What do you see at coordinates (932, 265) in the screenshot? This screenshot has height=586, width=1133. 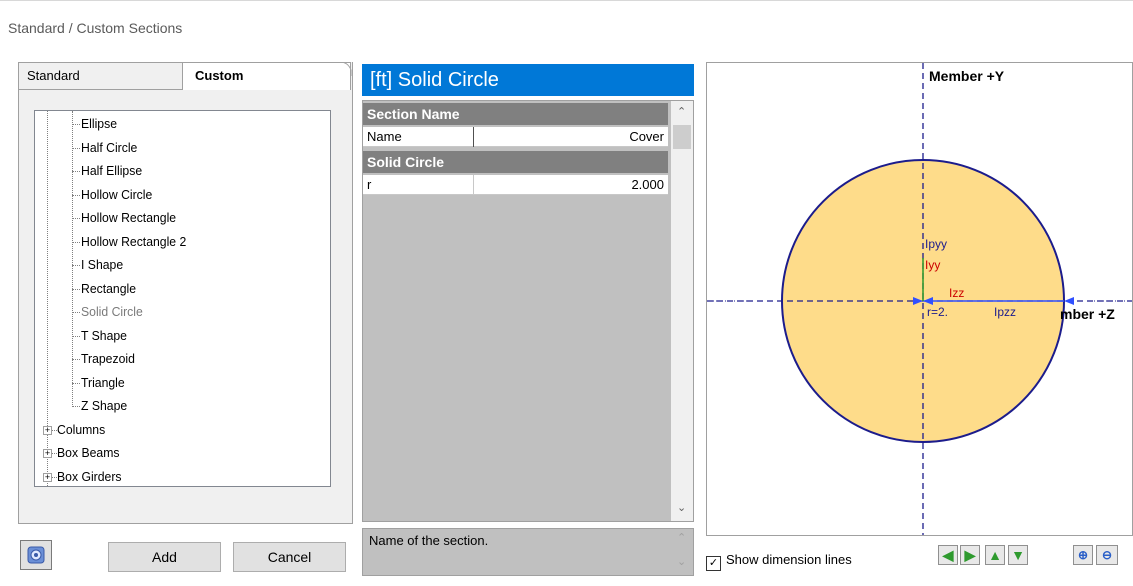 I see `iyy-label: Iyy` at bounding box center [932, 265].